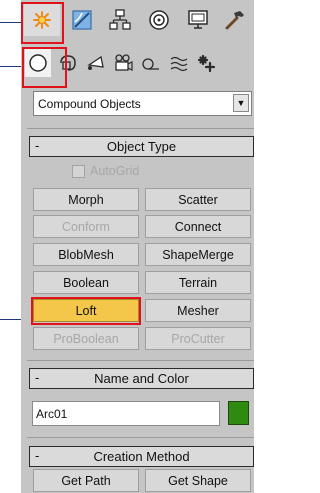 The width and height of the screenshot is (320, 493). I want to click on proboolean-button: ProBoolean, so click(86, 338).